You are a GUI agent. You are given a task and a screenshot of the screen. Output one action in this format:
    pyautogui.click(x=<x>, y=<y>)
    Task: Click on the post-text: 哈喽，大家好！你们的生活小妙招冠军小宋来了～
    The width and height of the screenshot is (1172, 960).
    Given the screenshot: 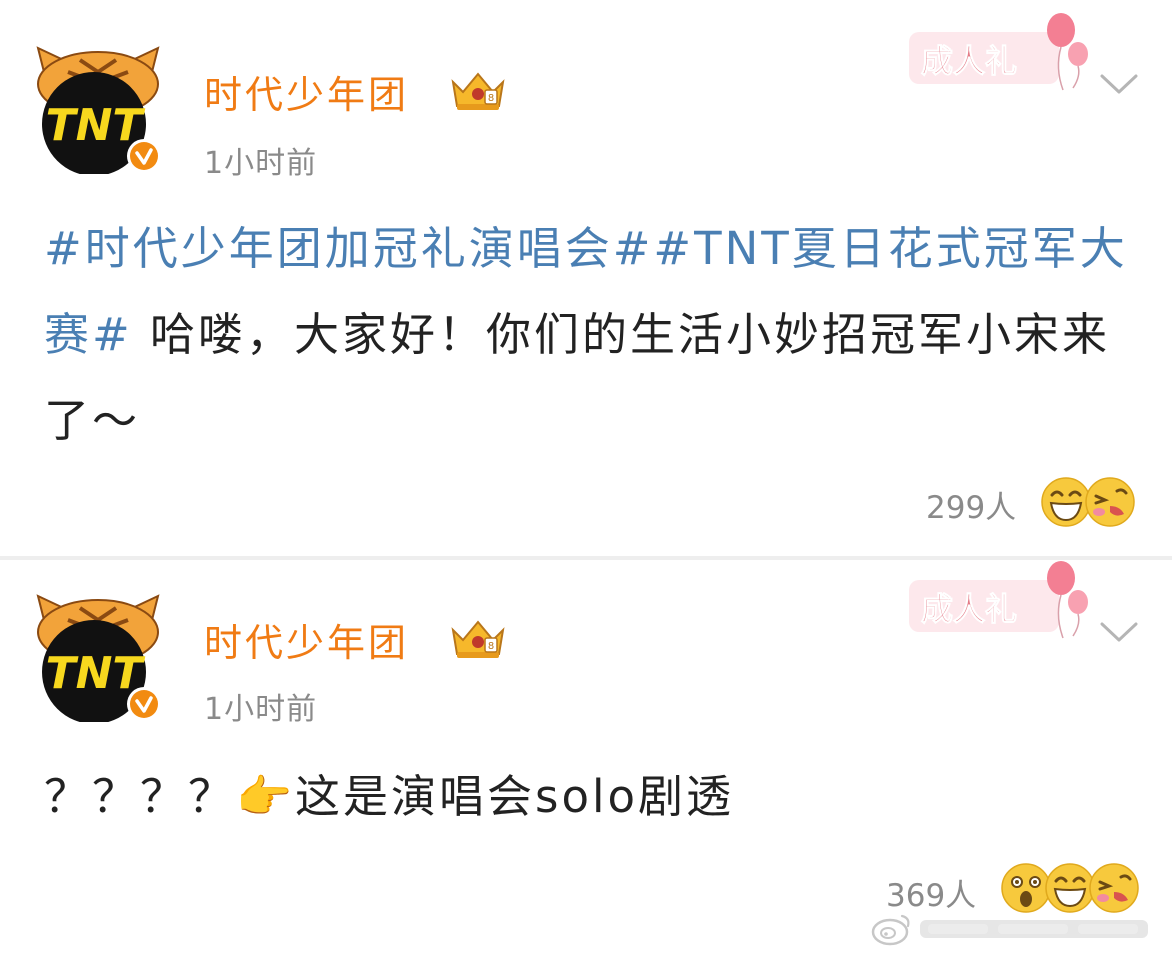 What is the action you would take?
    pyautogui.click(x=577, y=377)
    